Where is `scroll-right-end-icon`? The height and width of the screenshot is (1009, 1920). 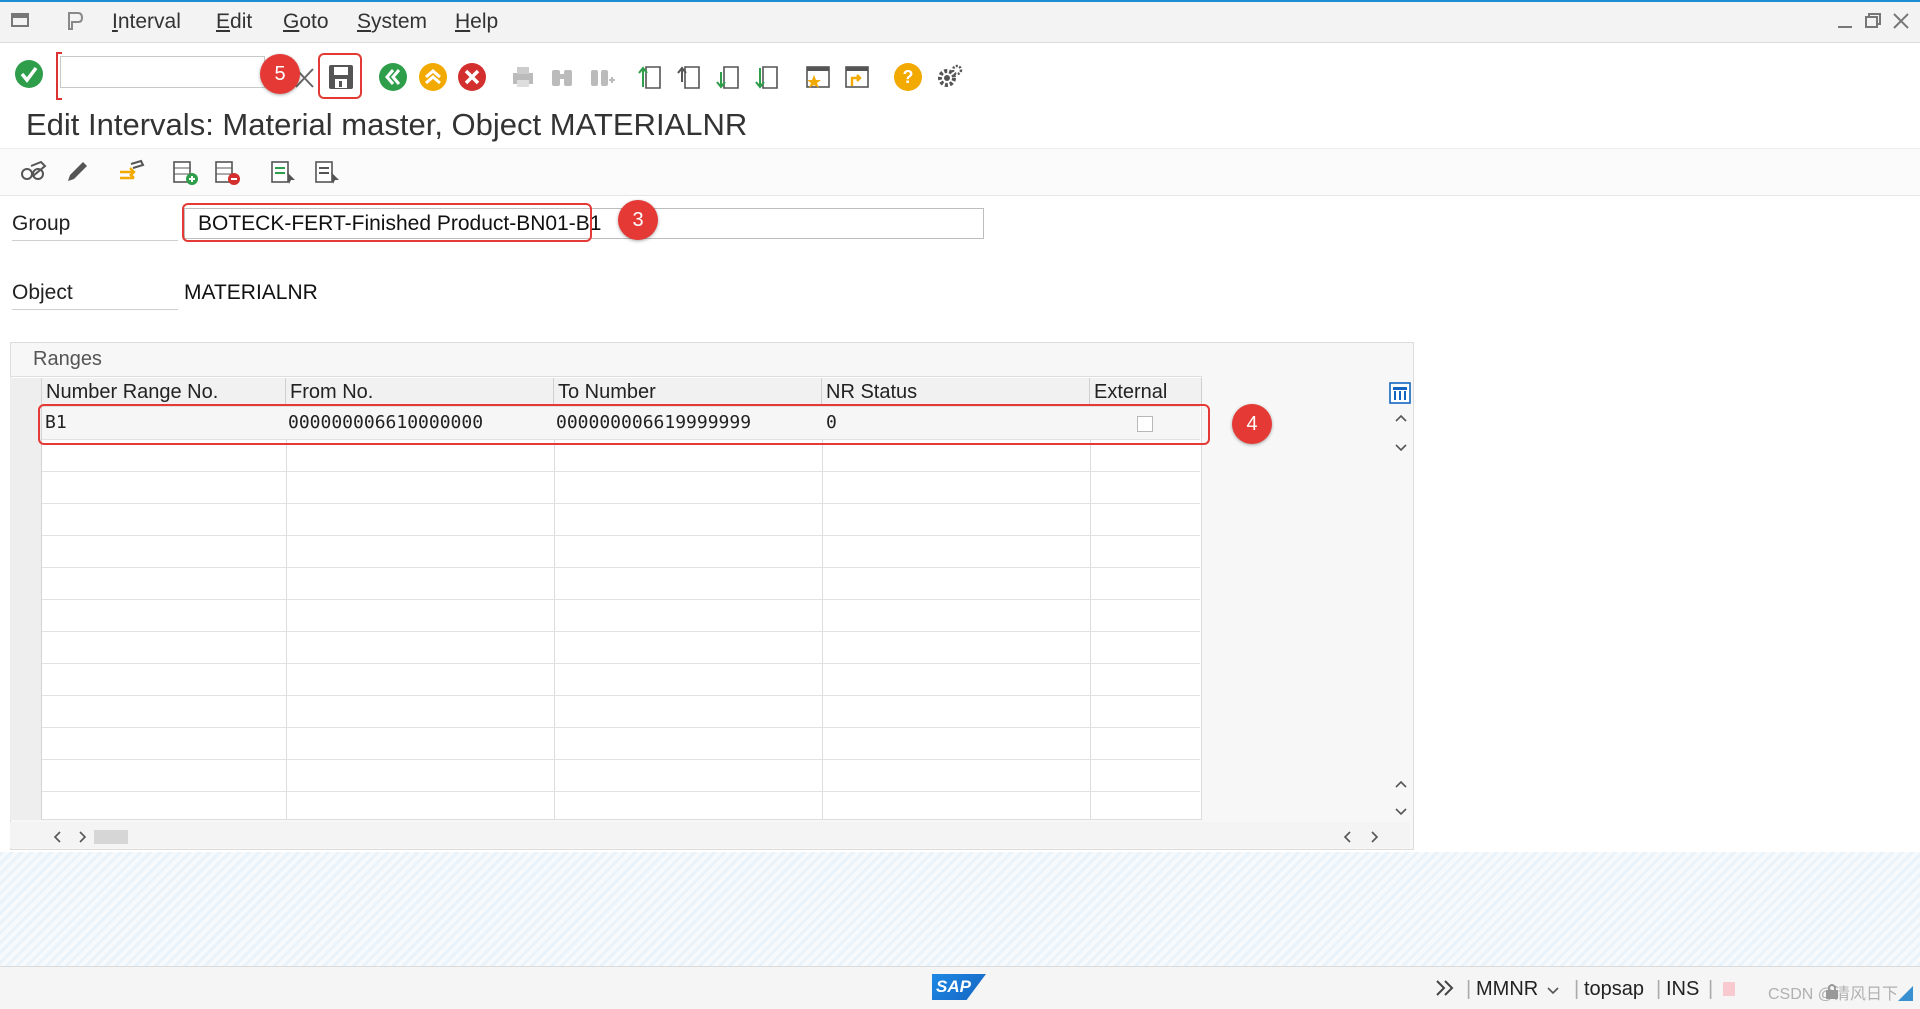
scroll-right-end-icon is located at coordinates (1375, 839).